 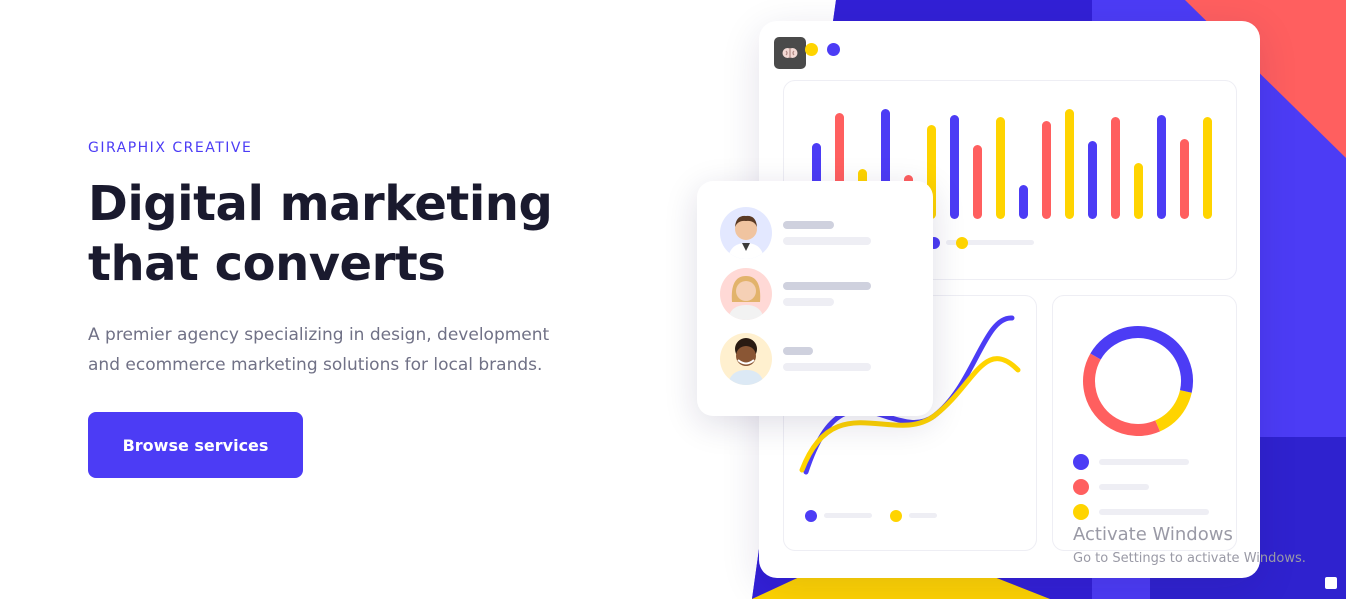 What do you see at coordinates (827, 367) in the screenshot?
I see `person-3-detail-placeholder` at bounding box center [827, 367].